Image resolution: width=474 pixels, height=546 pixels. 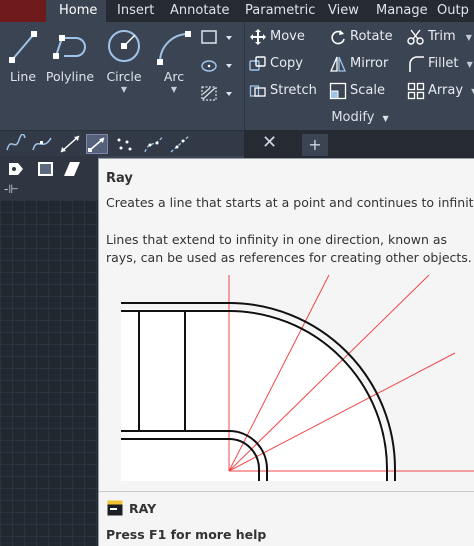 I want to click on polyline-icon, so click(x=69, y=47).